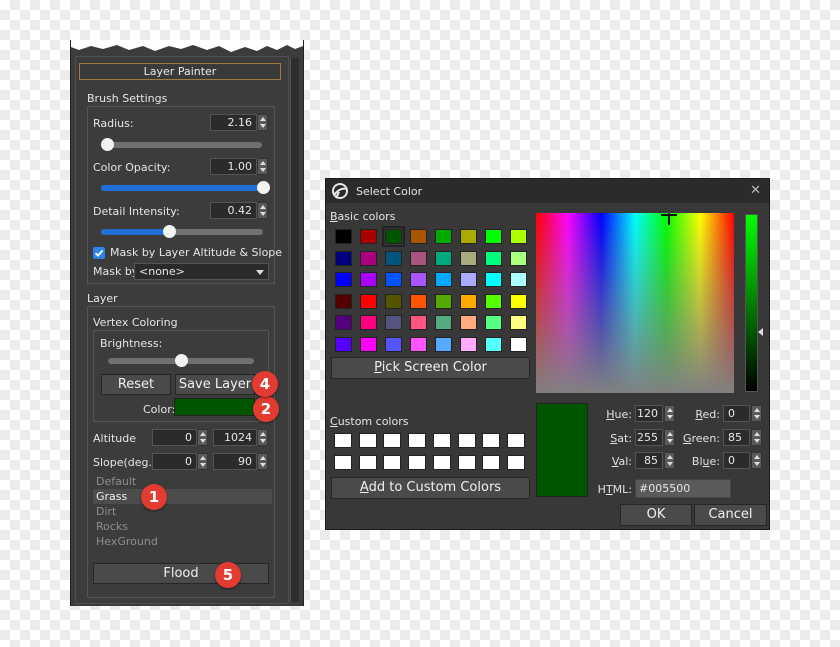  Describe the element at coordinates (174, 437) in the screenshot. I see `altitude-min-input: 0` at that location.